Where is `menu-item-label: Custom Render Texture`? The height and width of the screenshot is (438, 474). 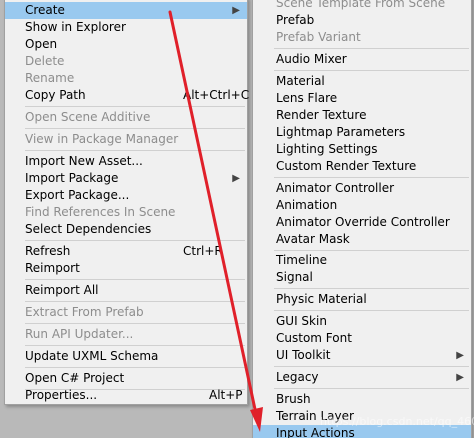
menu-item-label: Custom Render Texture is located at coordinates (346, 166).